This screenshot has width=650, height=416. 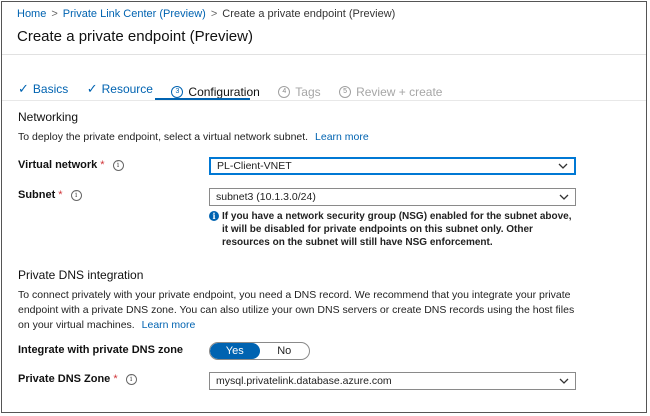 I want to click on integrate-dns-label: Integrate with private DNS zone, so click(x=100, y=350).